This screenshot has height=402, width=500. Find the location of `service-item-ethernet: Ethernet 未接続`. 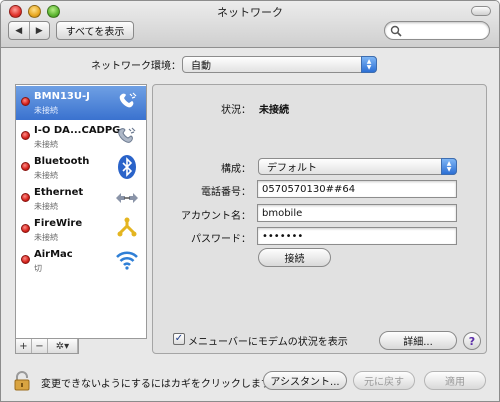

service-item-ethernet: Ethernet 未接続 is located at coordinates (81, 199).